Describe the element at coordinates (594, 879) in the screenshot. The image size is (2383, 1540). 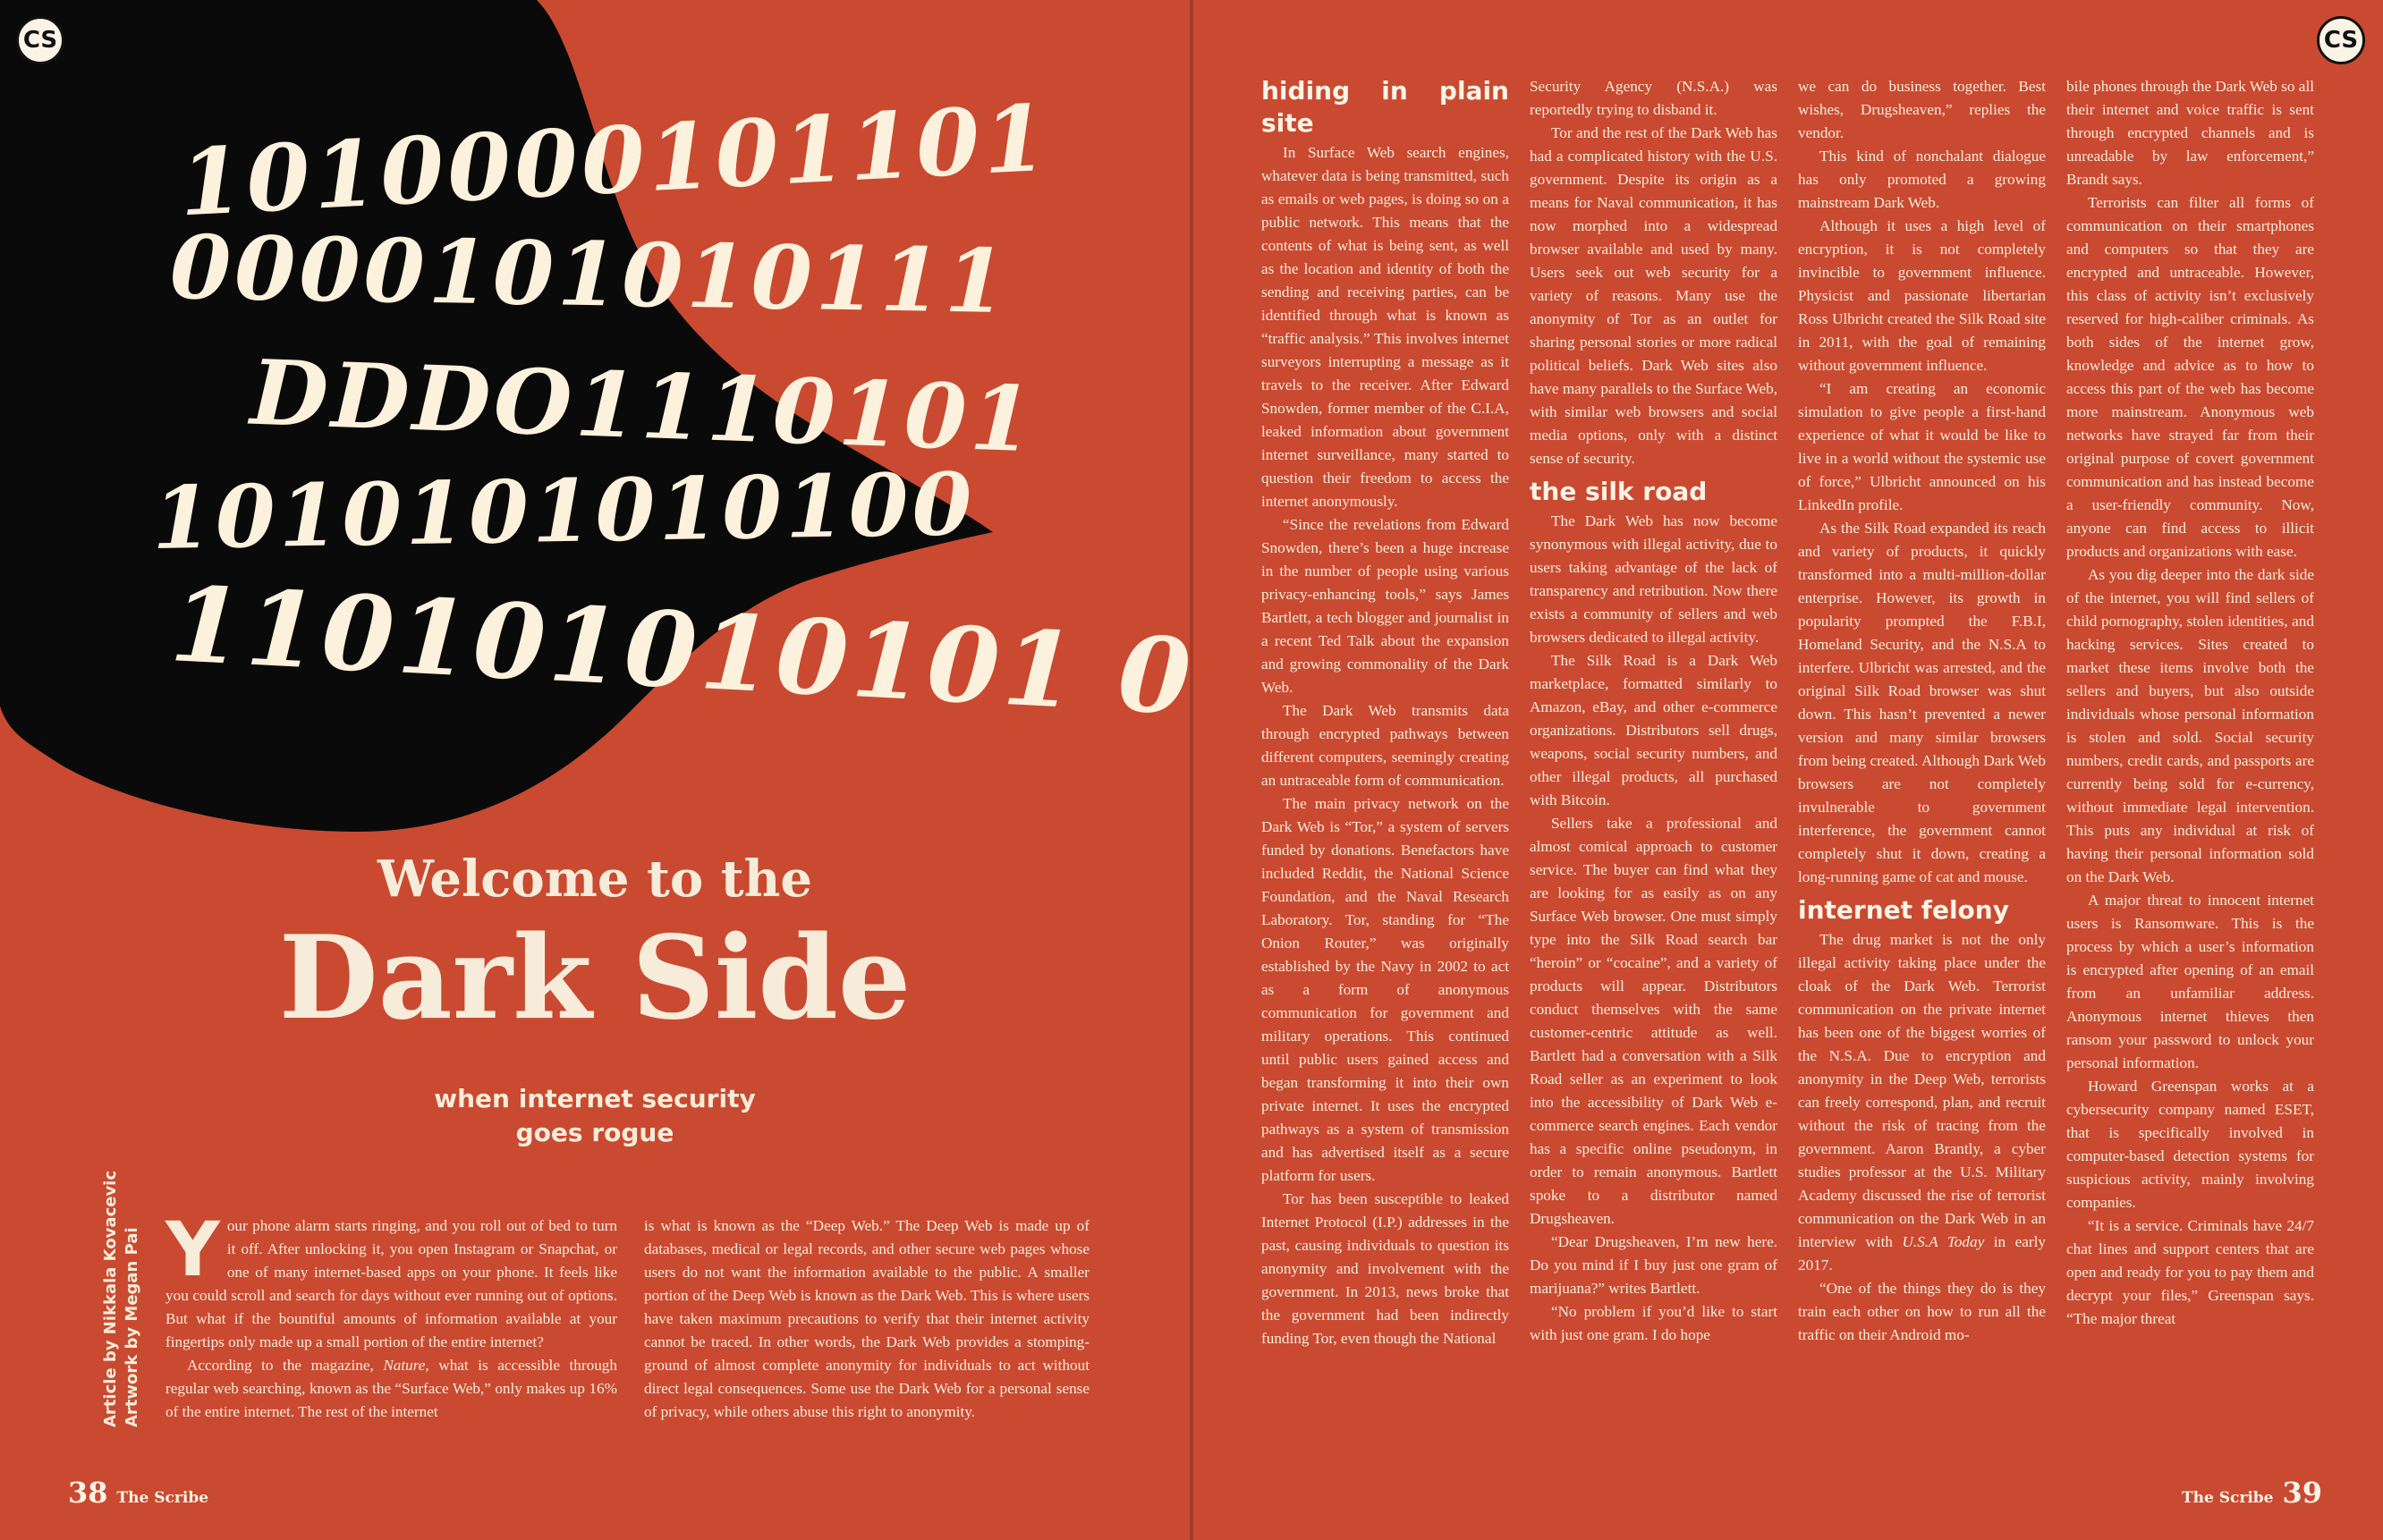
I see `headline-small: Welcome to the` at that location.